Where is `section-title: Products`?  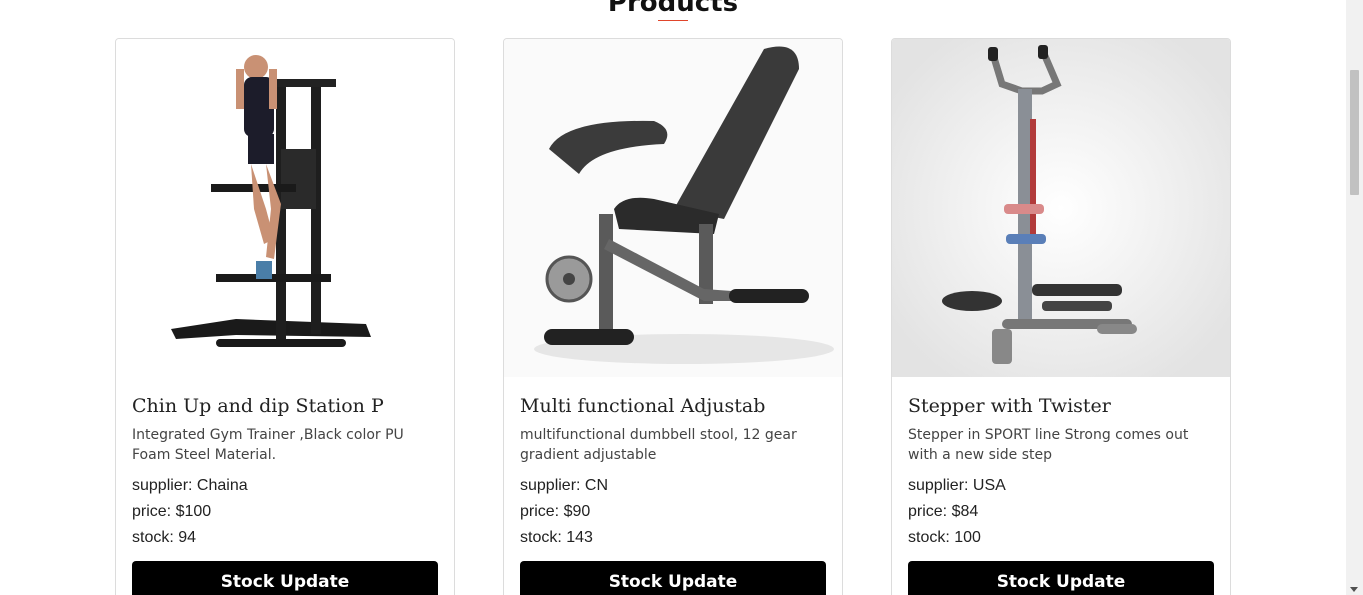
section-title: Products is located at coordinates (673, 9).